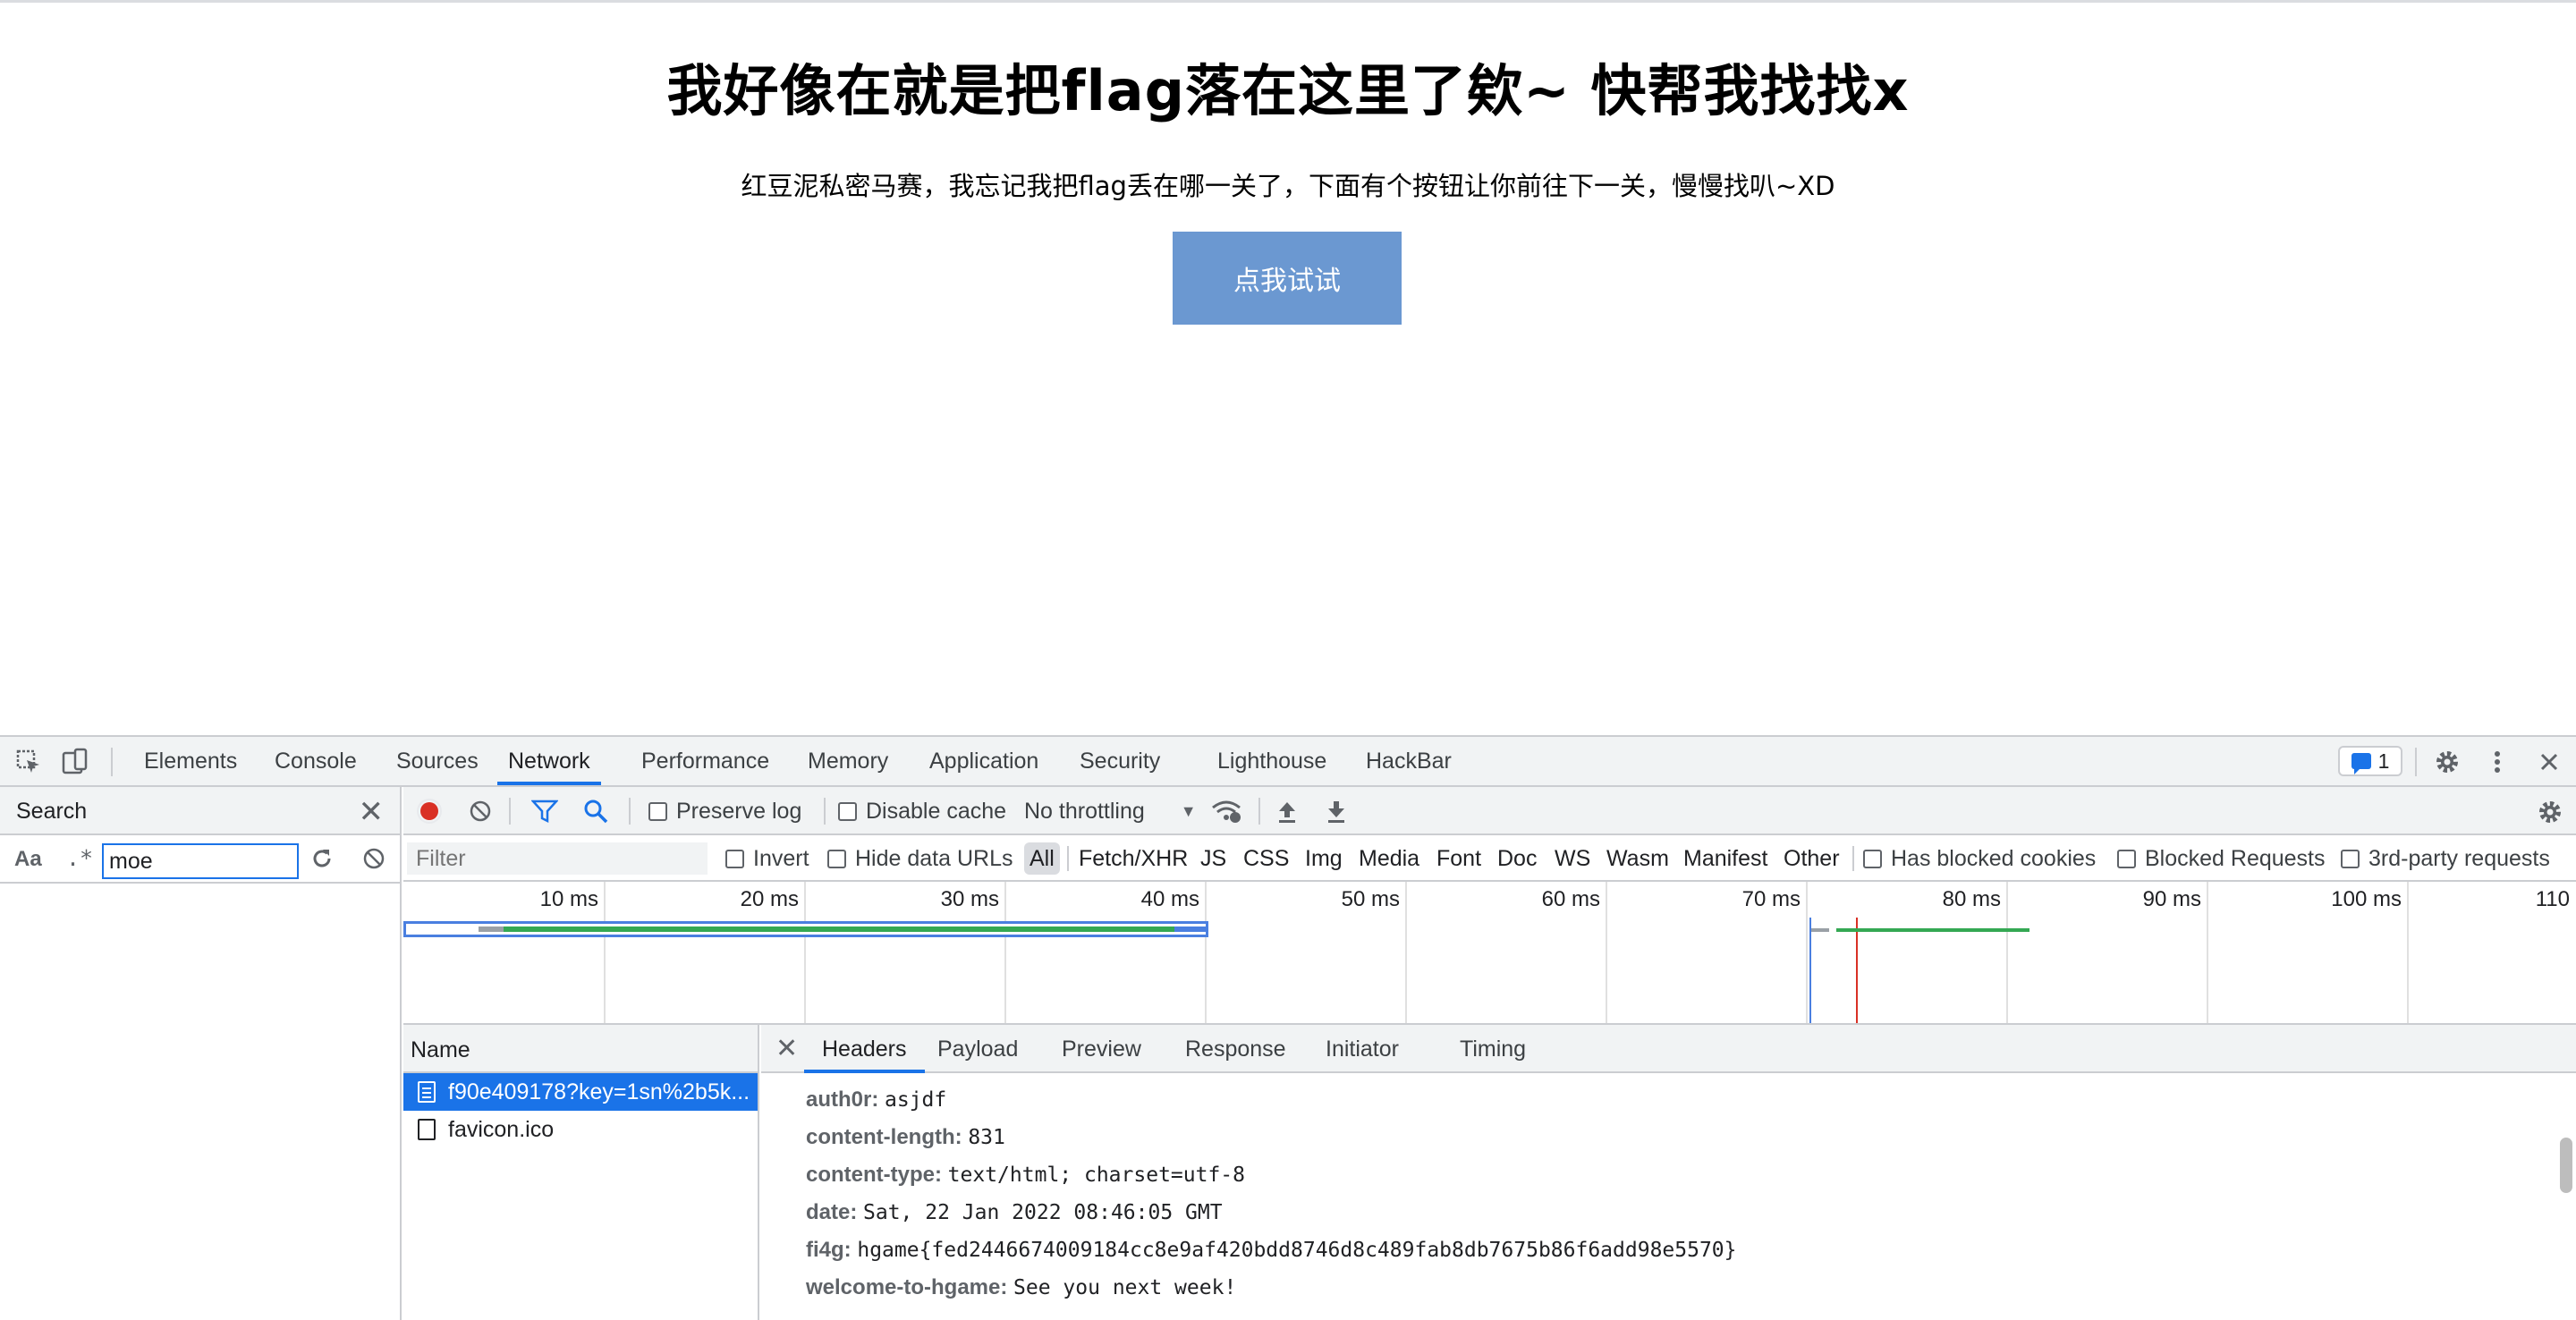  I want to click on request-row: favicon.ico, so click(580, 1129).